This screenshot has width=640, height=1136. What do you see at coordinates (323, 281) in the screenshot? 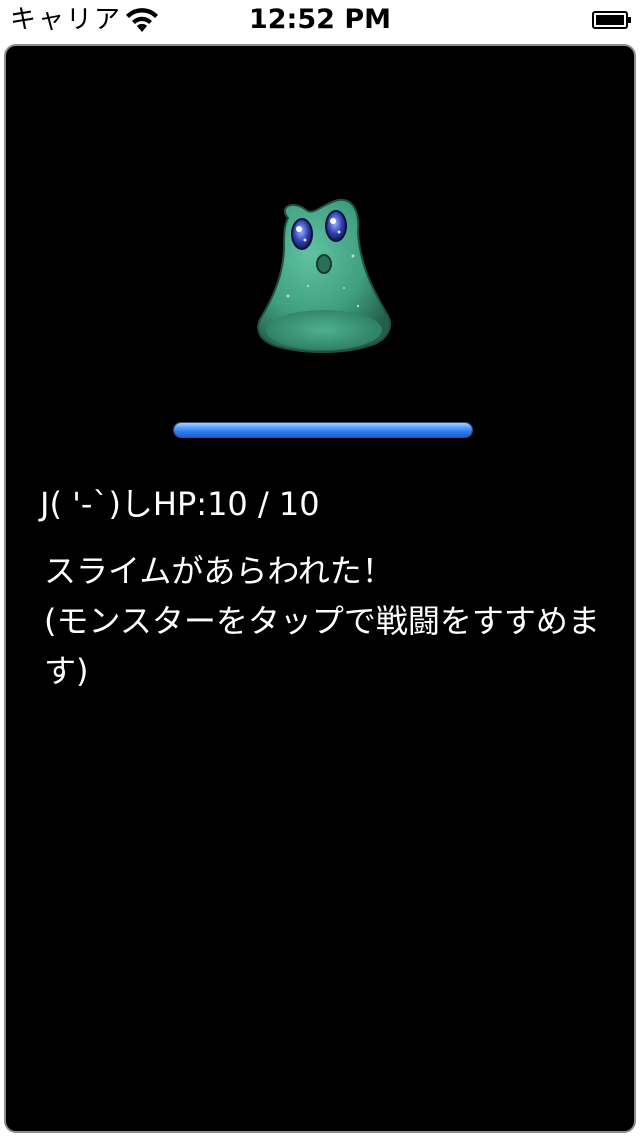
I see `slime-monster` at bounding box center [323, 281].